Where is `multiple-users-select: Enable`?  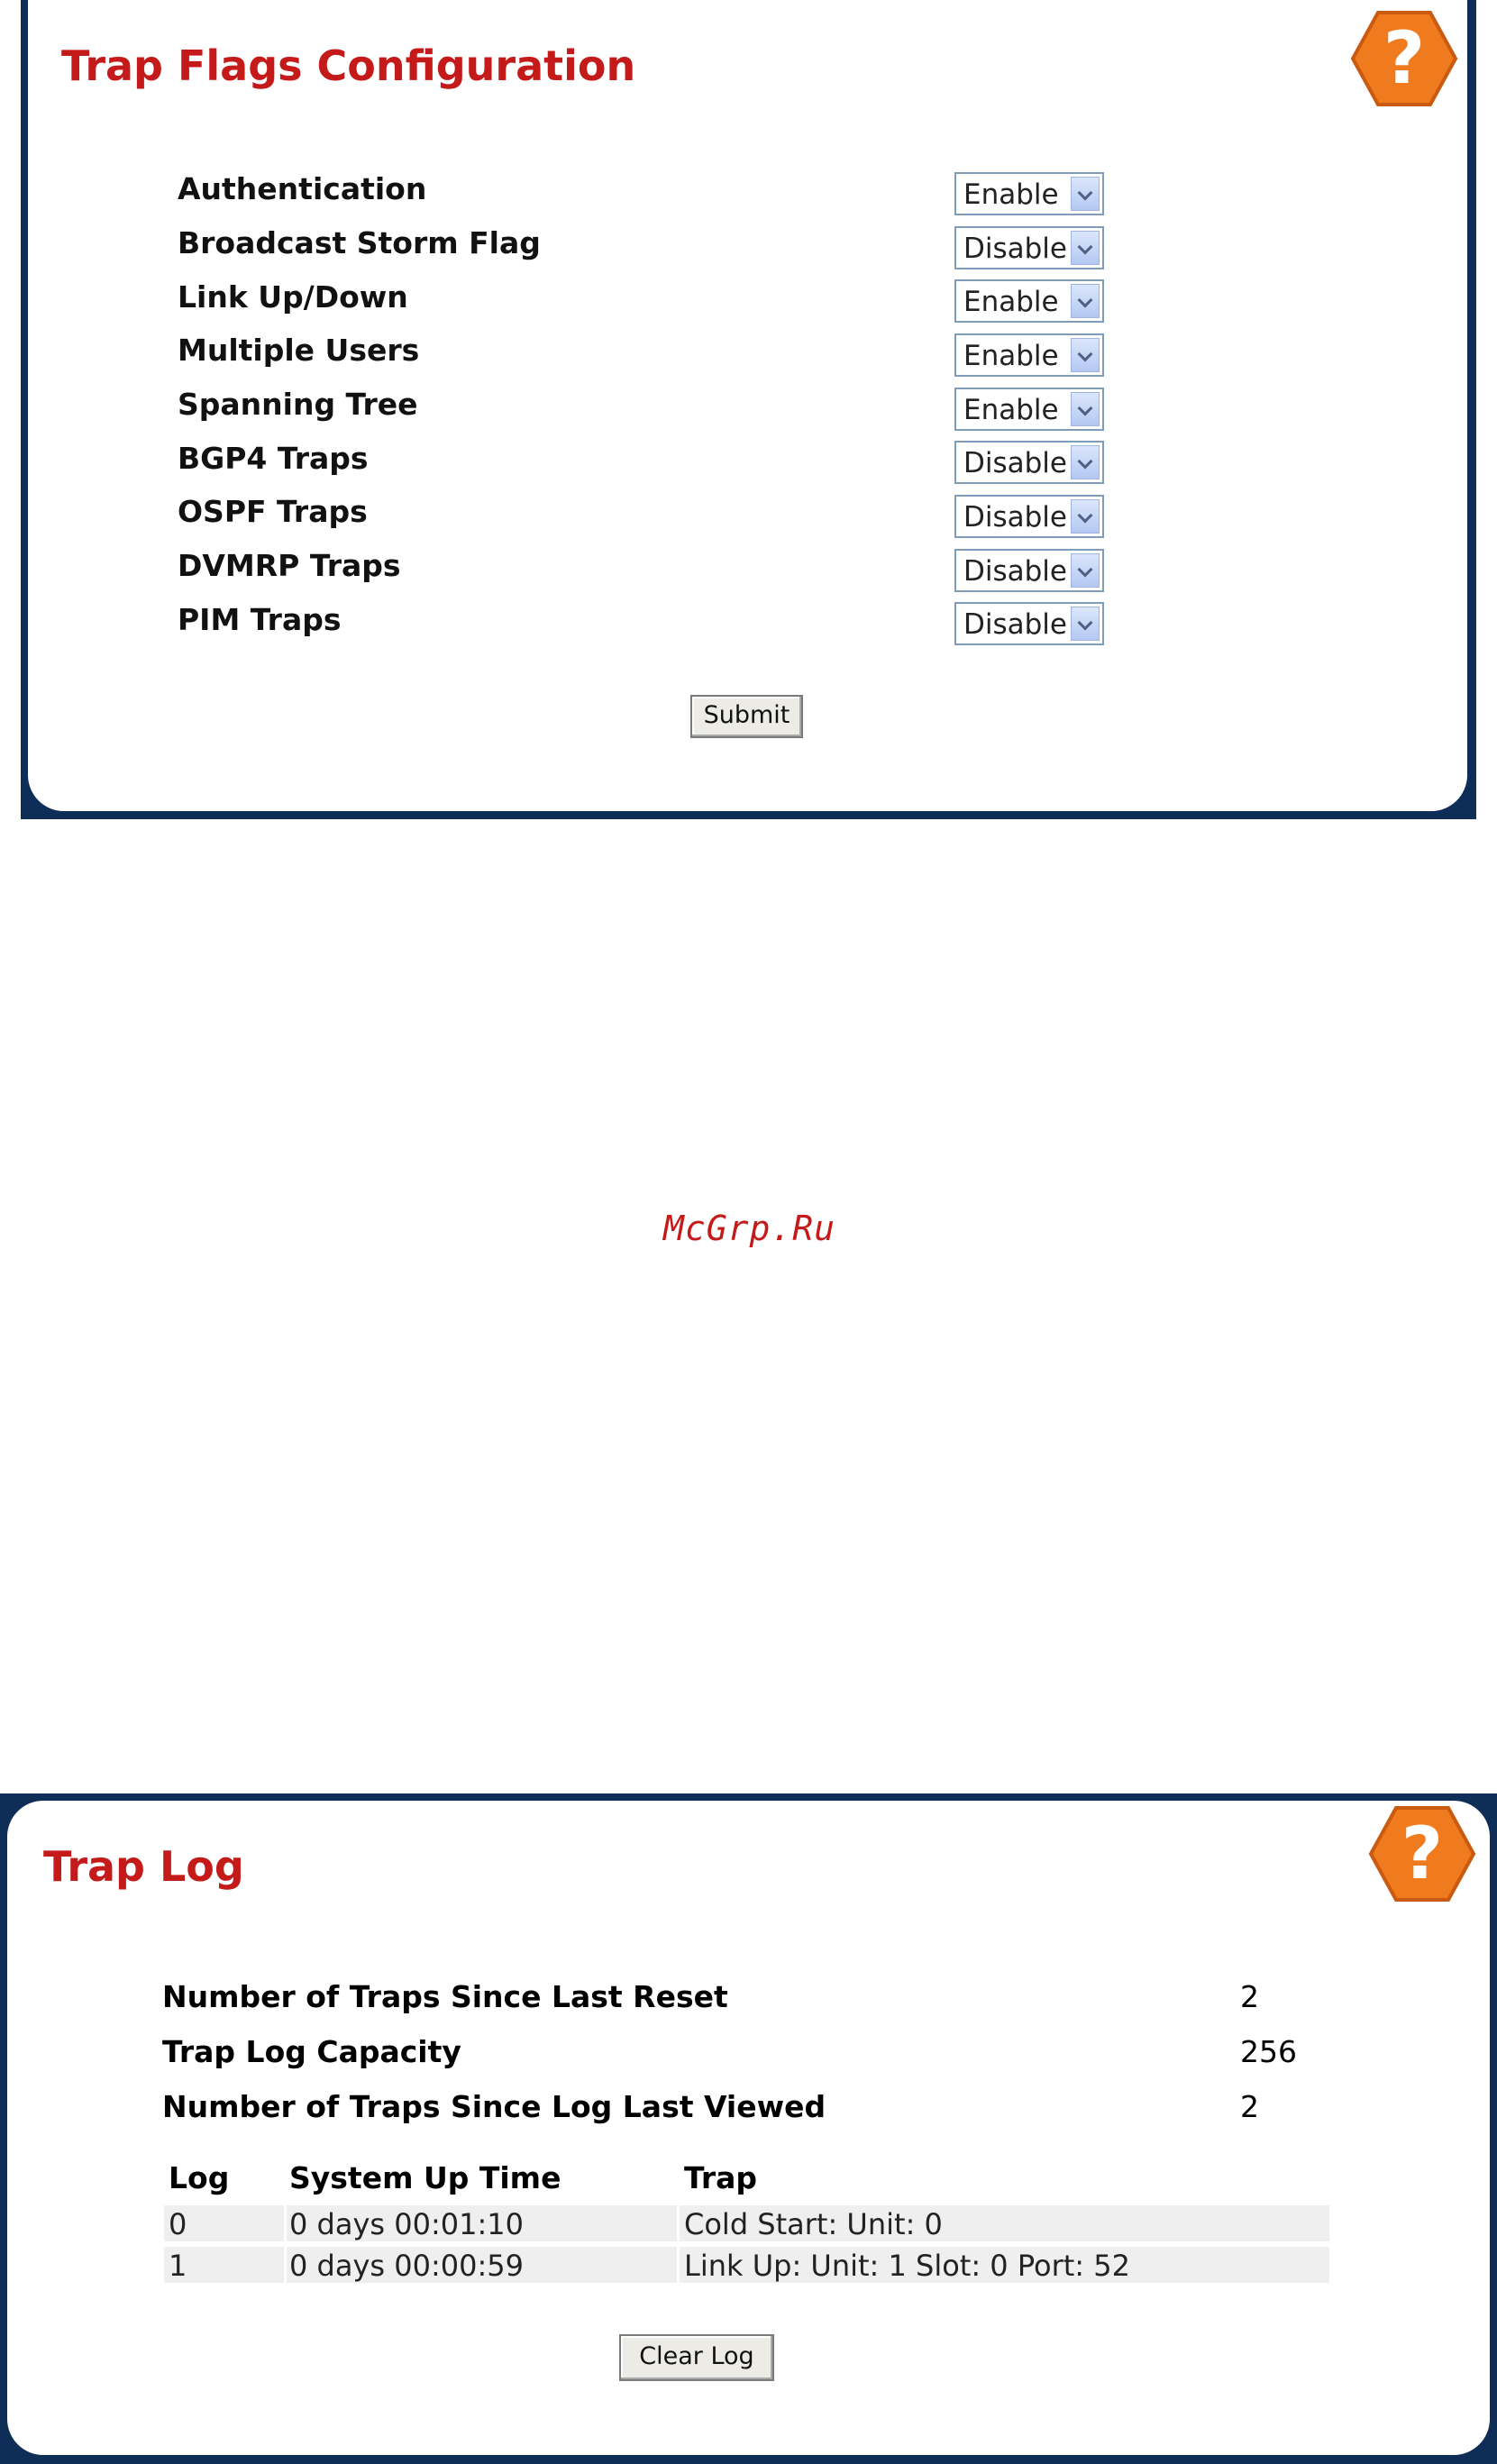
multiple-users-select: Enable is located at coordinates (1029, 355).